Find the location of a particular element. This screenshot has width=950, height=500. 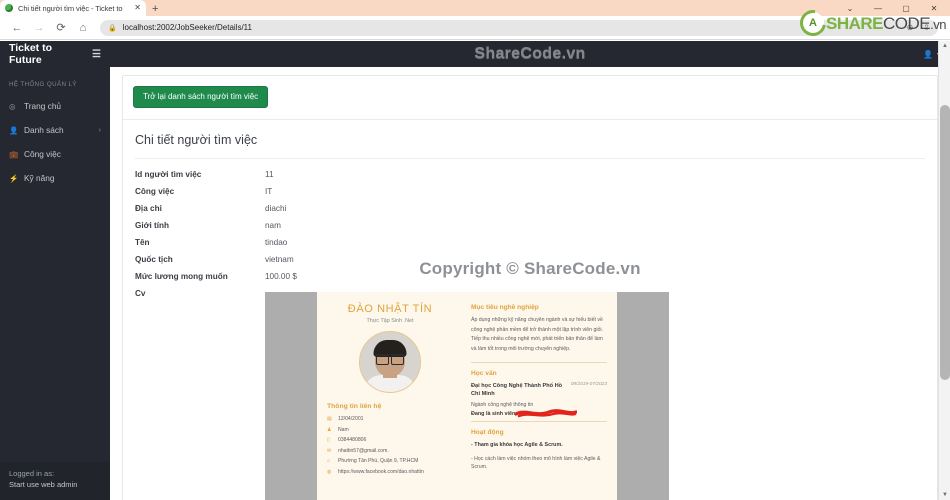

omnibox-actions: ⊖ ⇪ is located at coordinates (918, 27).